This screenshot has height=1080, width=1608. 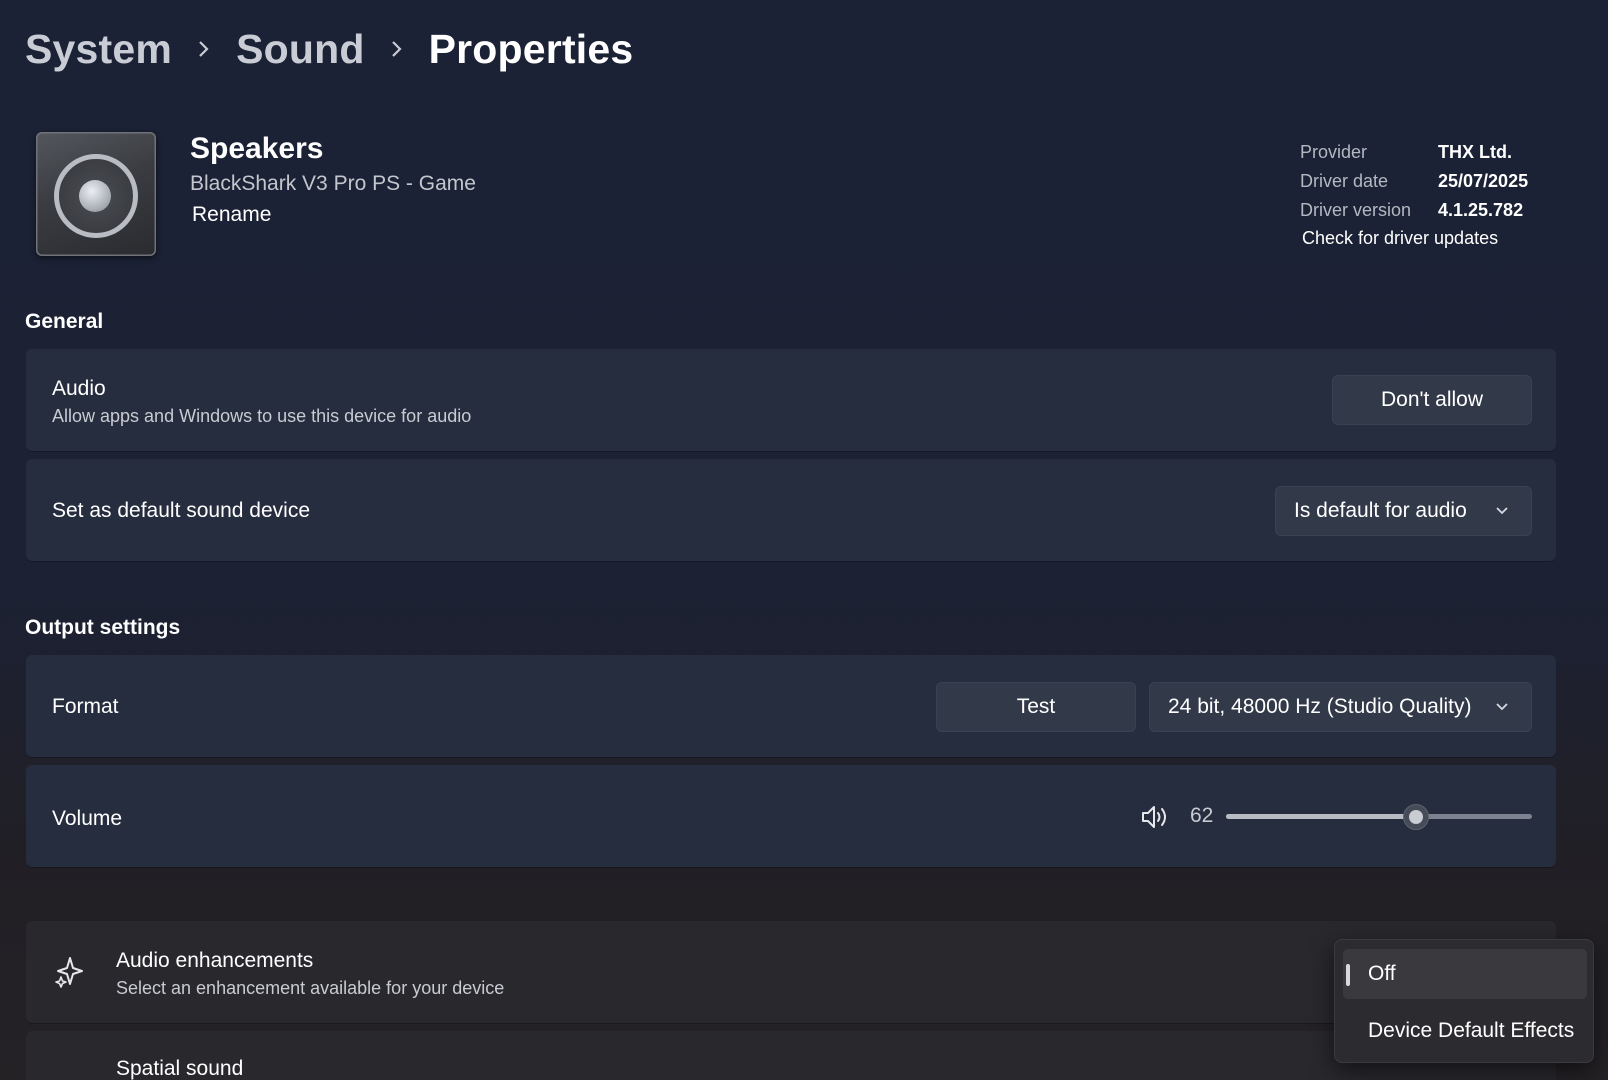 I want to click on driver-date-label: Driver date, so click(x=1344, y=181).